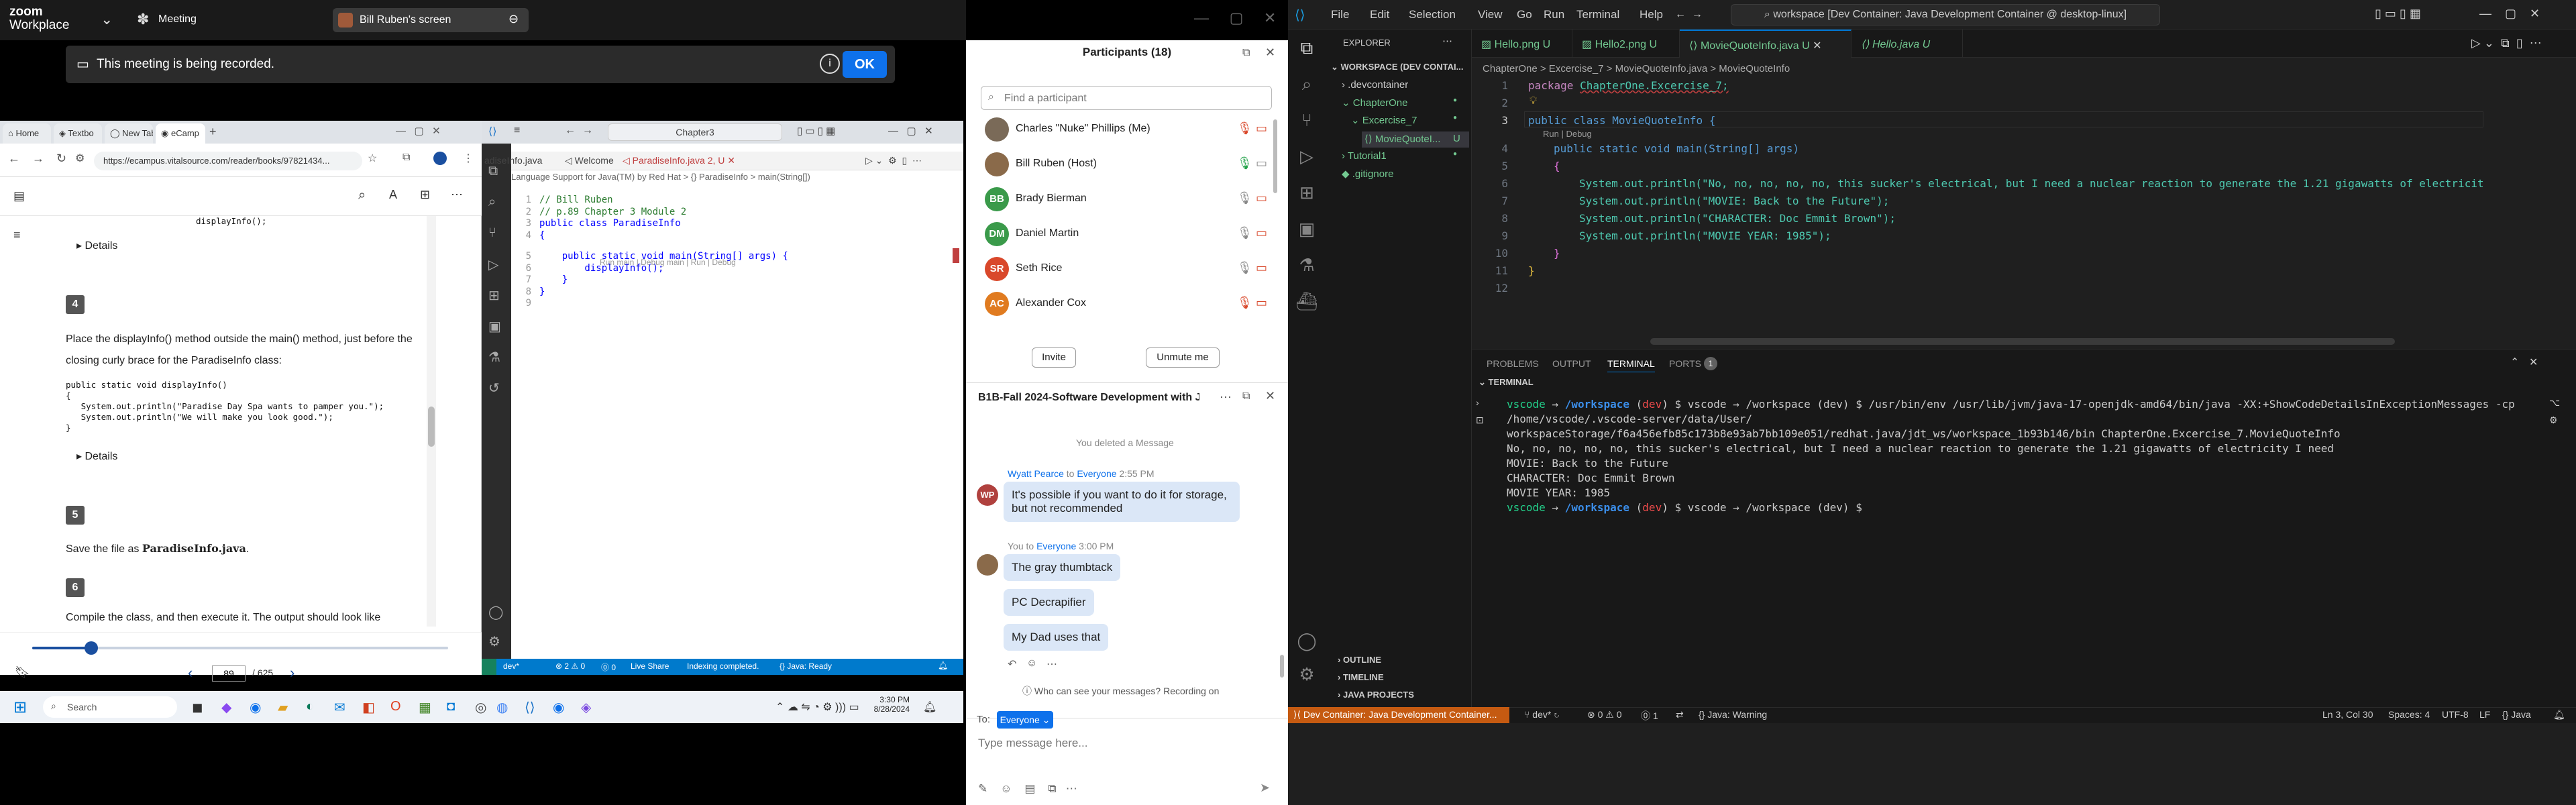  What do you see at coordinates (292, 673) in the screenshot?
I see `next-page-icon: ›` at bounding box center [292, 673].